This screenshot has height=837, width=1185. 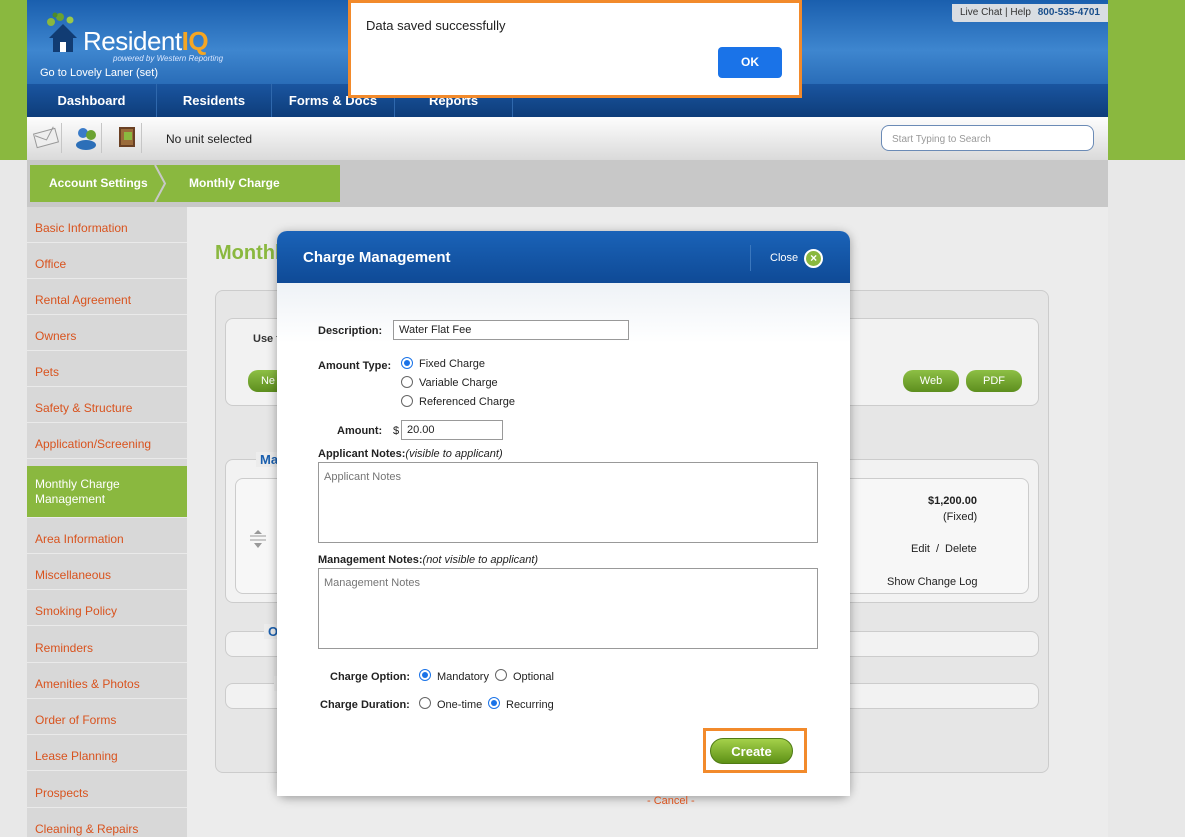 I want to click on applicant-notes-heading: Applicant Notes:(visible to applicant), so click(x=410, y=454).